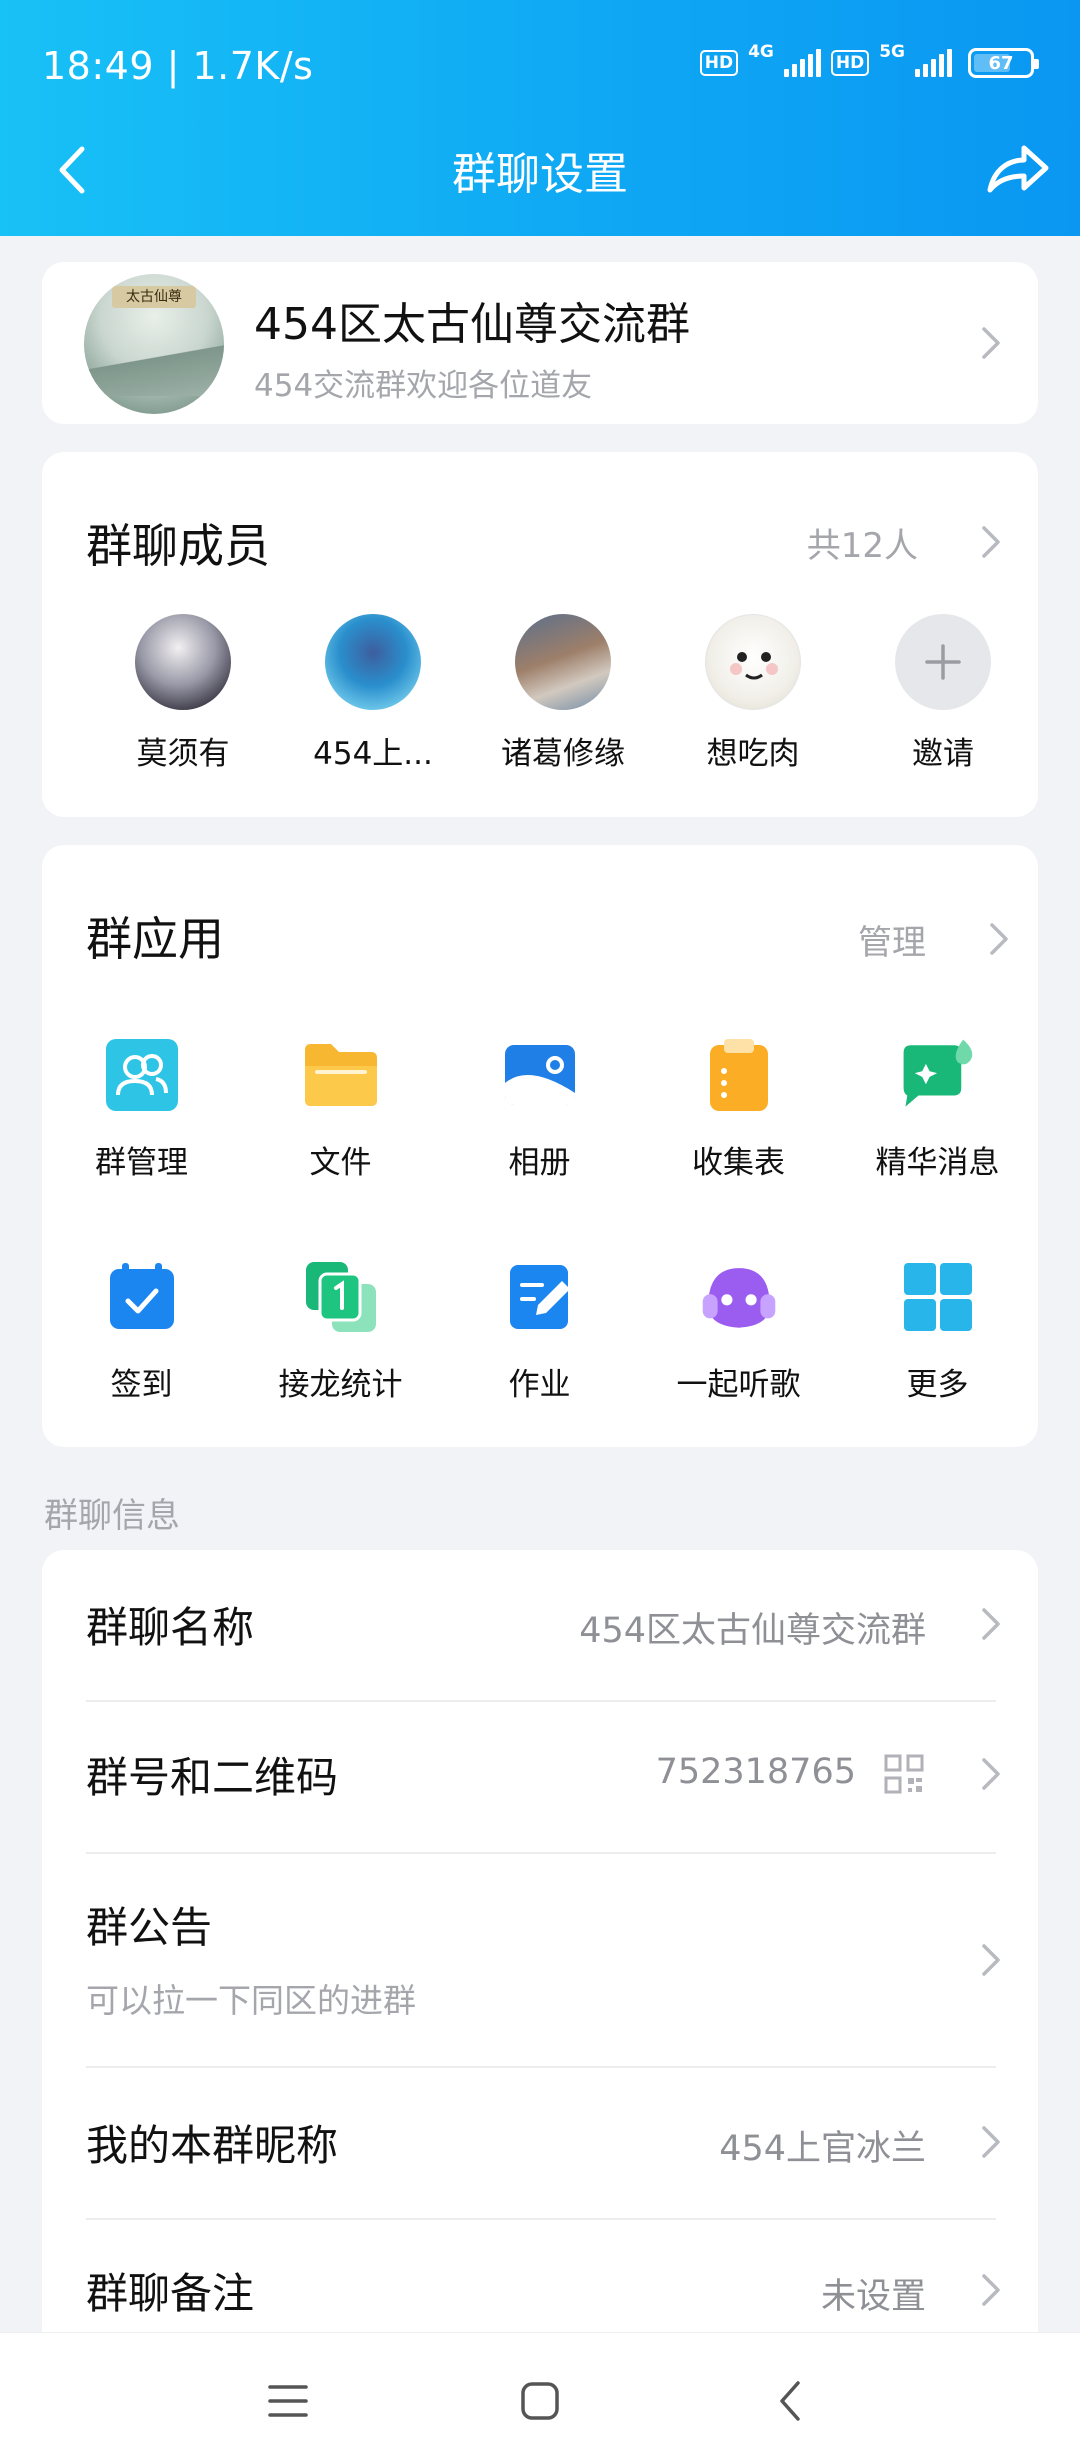 This screenshot has width=1080, height=2460. Describe the element at coordinates (141, 1385) in the screenshot. I see `app-label: 签到` at that location.